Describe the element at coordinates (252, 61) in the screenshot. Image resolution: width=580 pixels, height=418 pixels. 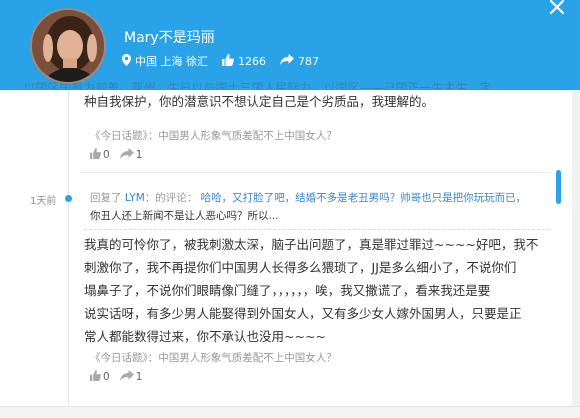
I see `likes-count: 1266` at that location.